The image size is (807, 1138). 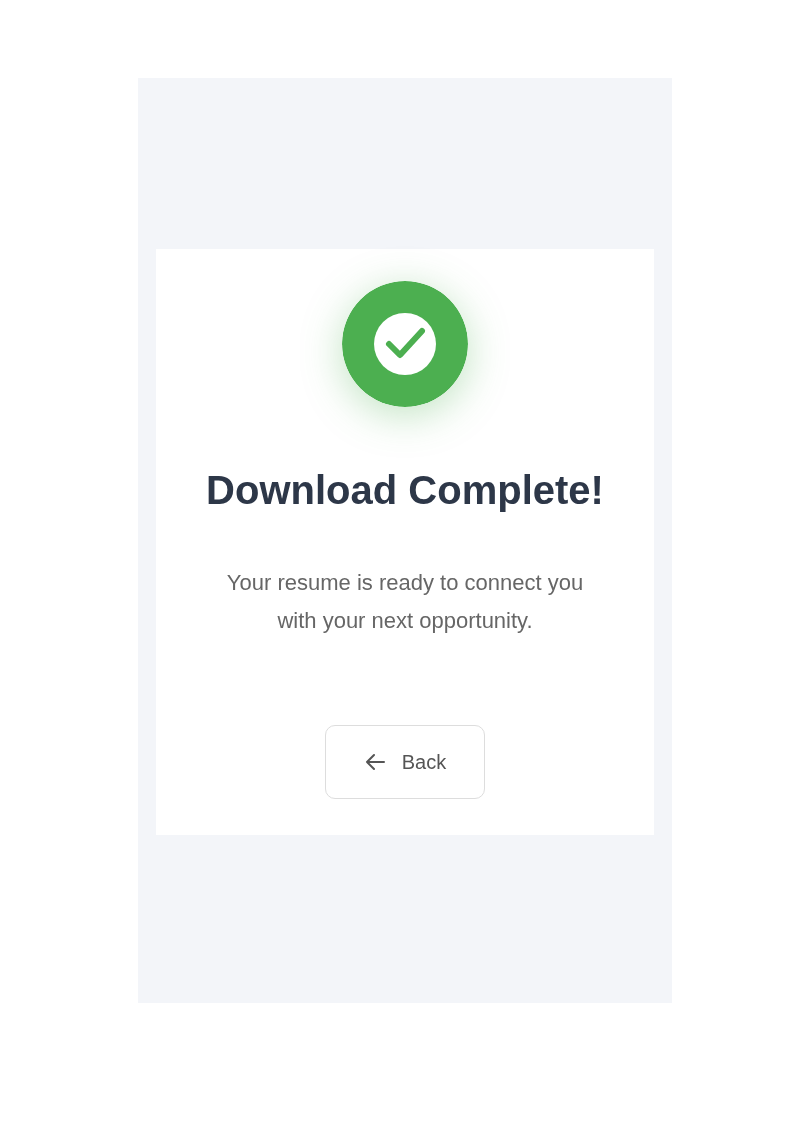 I want to click on back-button: Back, so click(x=405, y=762).